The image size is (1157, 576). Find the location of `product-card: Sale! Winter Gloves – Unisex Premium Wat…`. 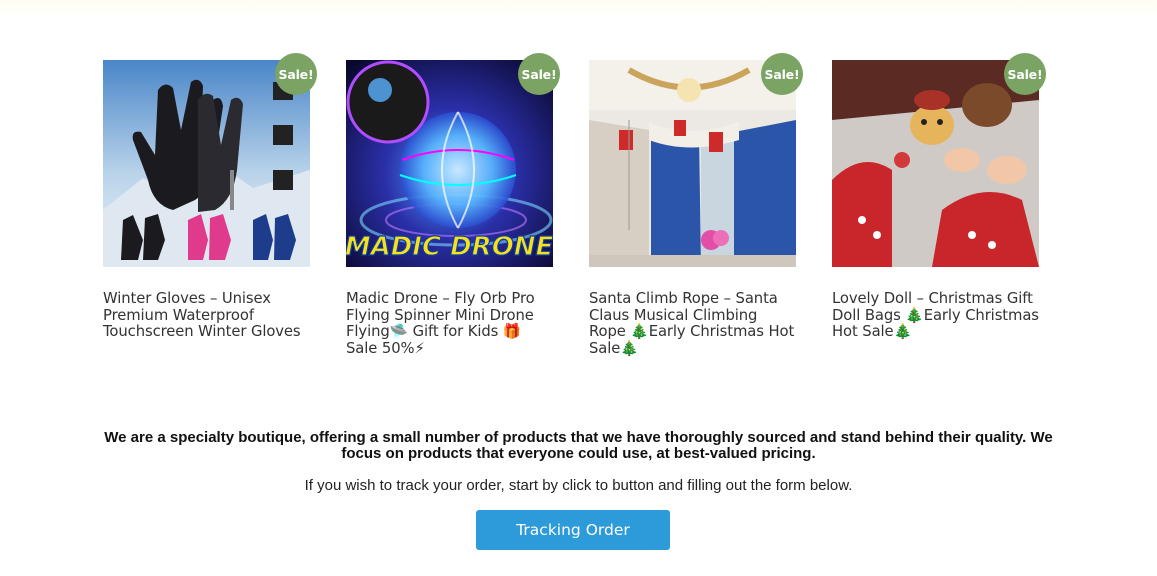

product-card: Sale! Winter Gloves – Unisex Premium Wat… is located at coordinates (210, 205).